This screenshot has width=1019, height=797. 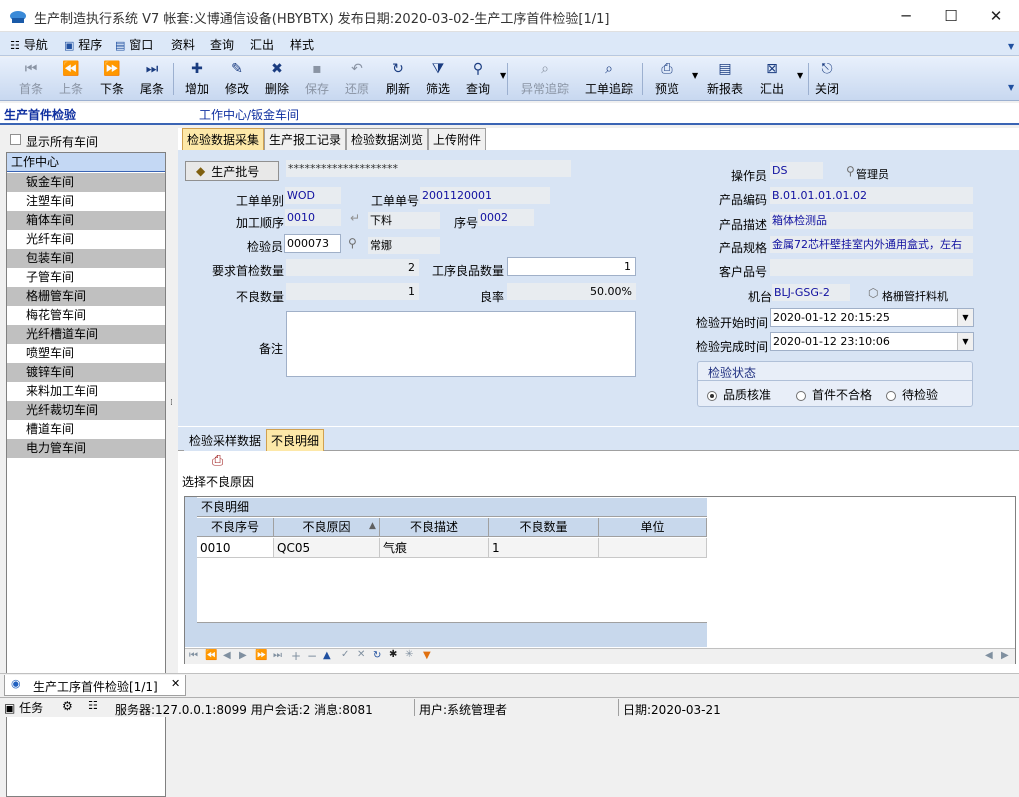 What do you see at coordinates (461, 344) in the screenshot?
I see `remark-textarea` at bounding box center [461, 344].